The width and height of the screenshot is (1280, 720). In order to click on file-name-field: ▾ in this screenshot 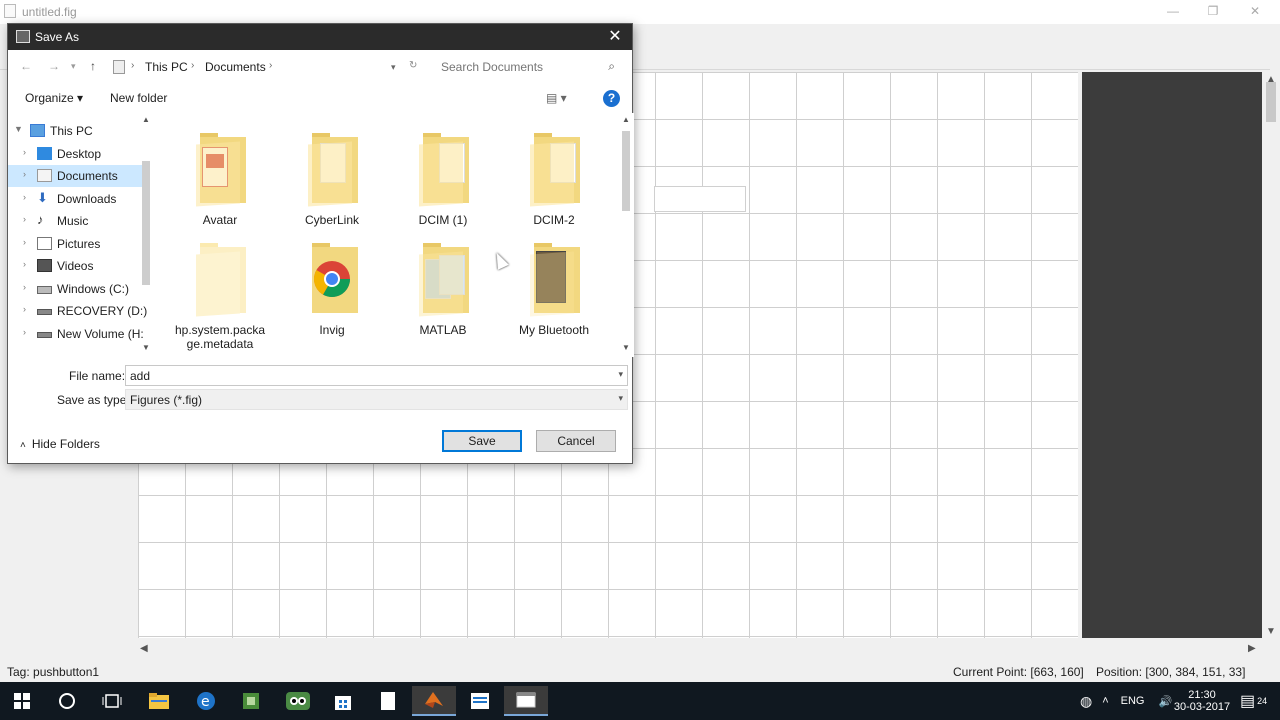, I will do `click(376, 375)`.